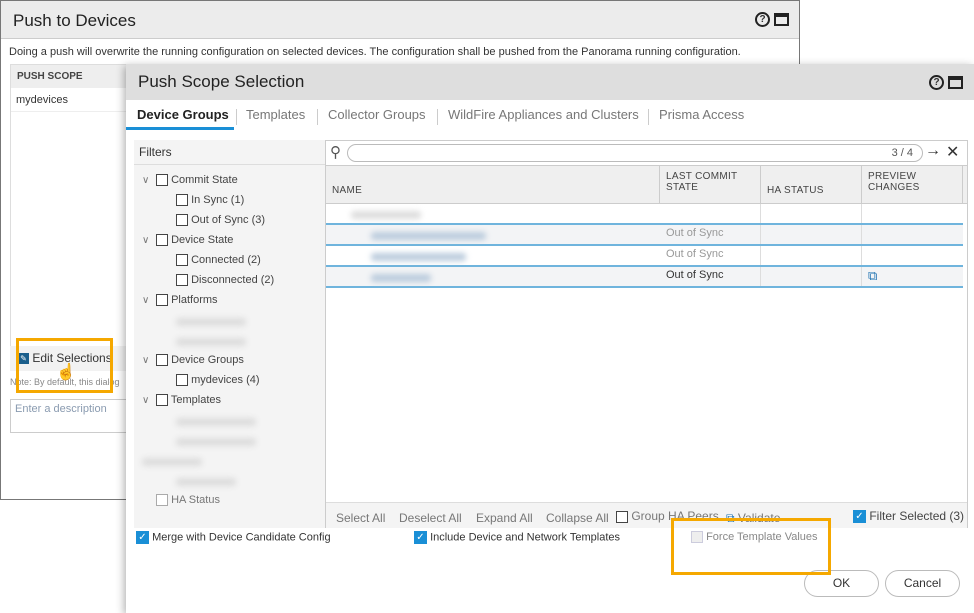 This screenshot has width=974, height=613. What do you see at coordinates (377, 114) in the screenshot?
I see `tab-collector-groups: Collector Groups` at bounding box center [377, 114].